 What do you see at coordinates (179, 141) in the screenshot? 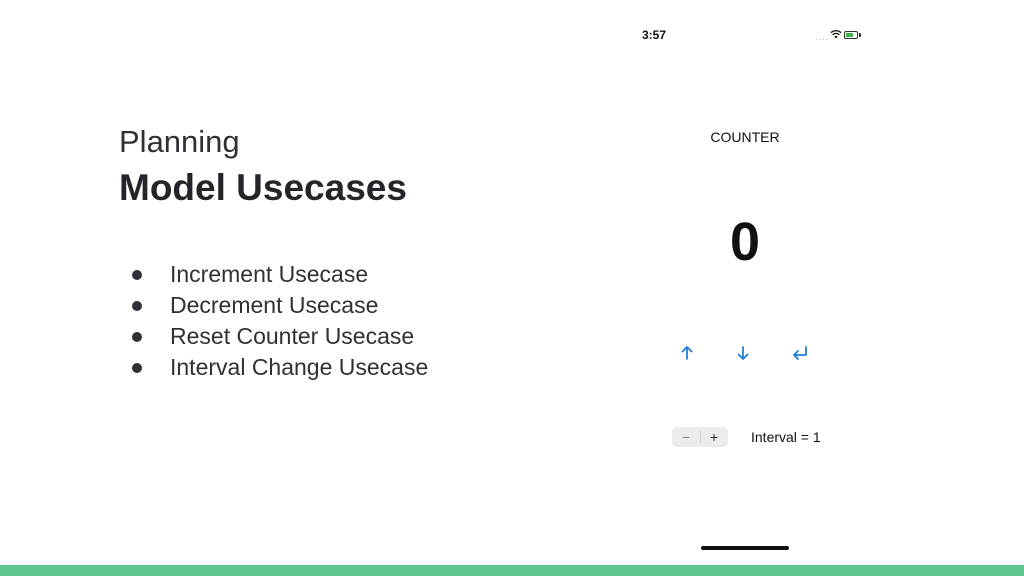
I see `slide-subtitle: Planning` at bounding box center [179, 141].